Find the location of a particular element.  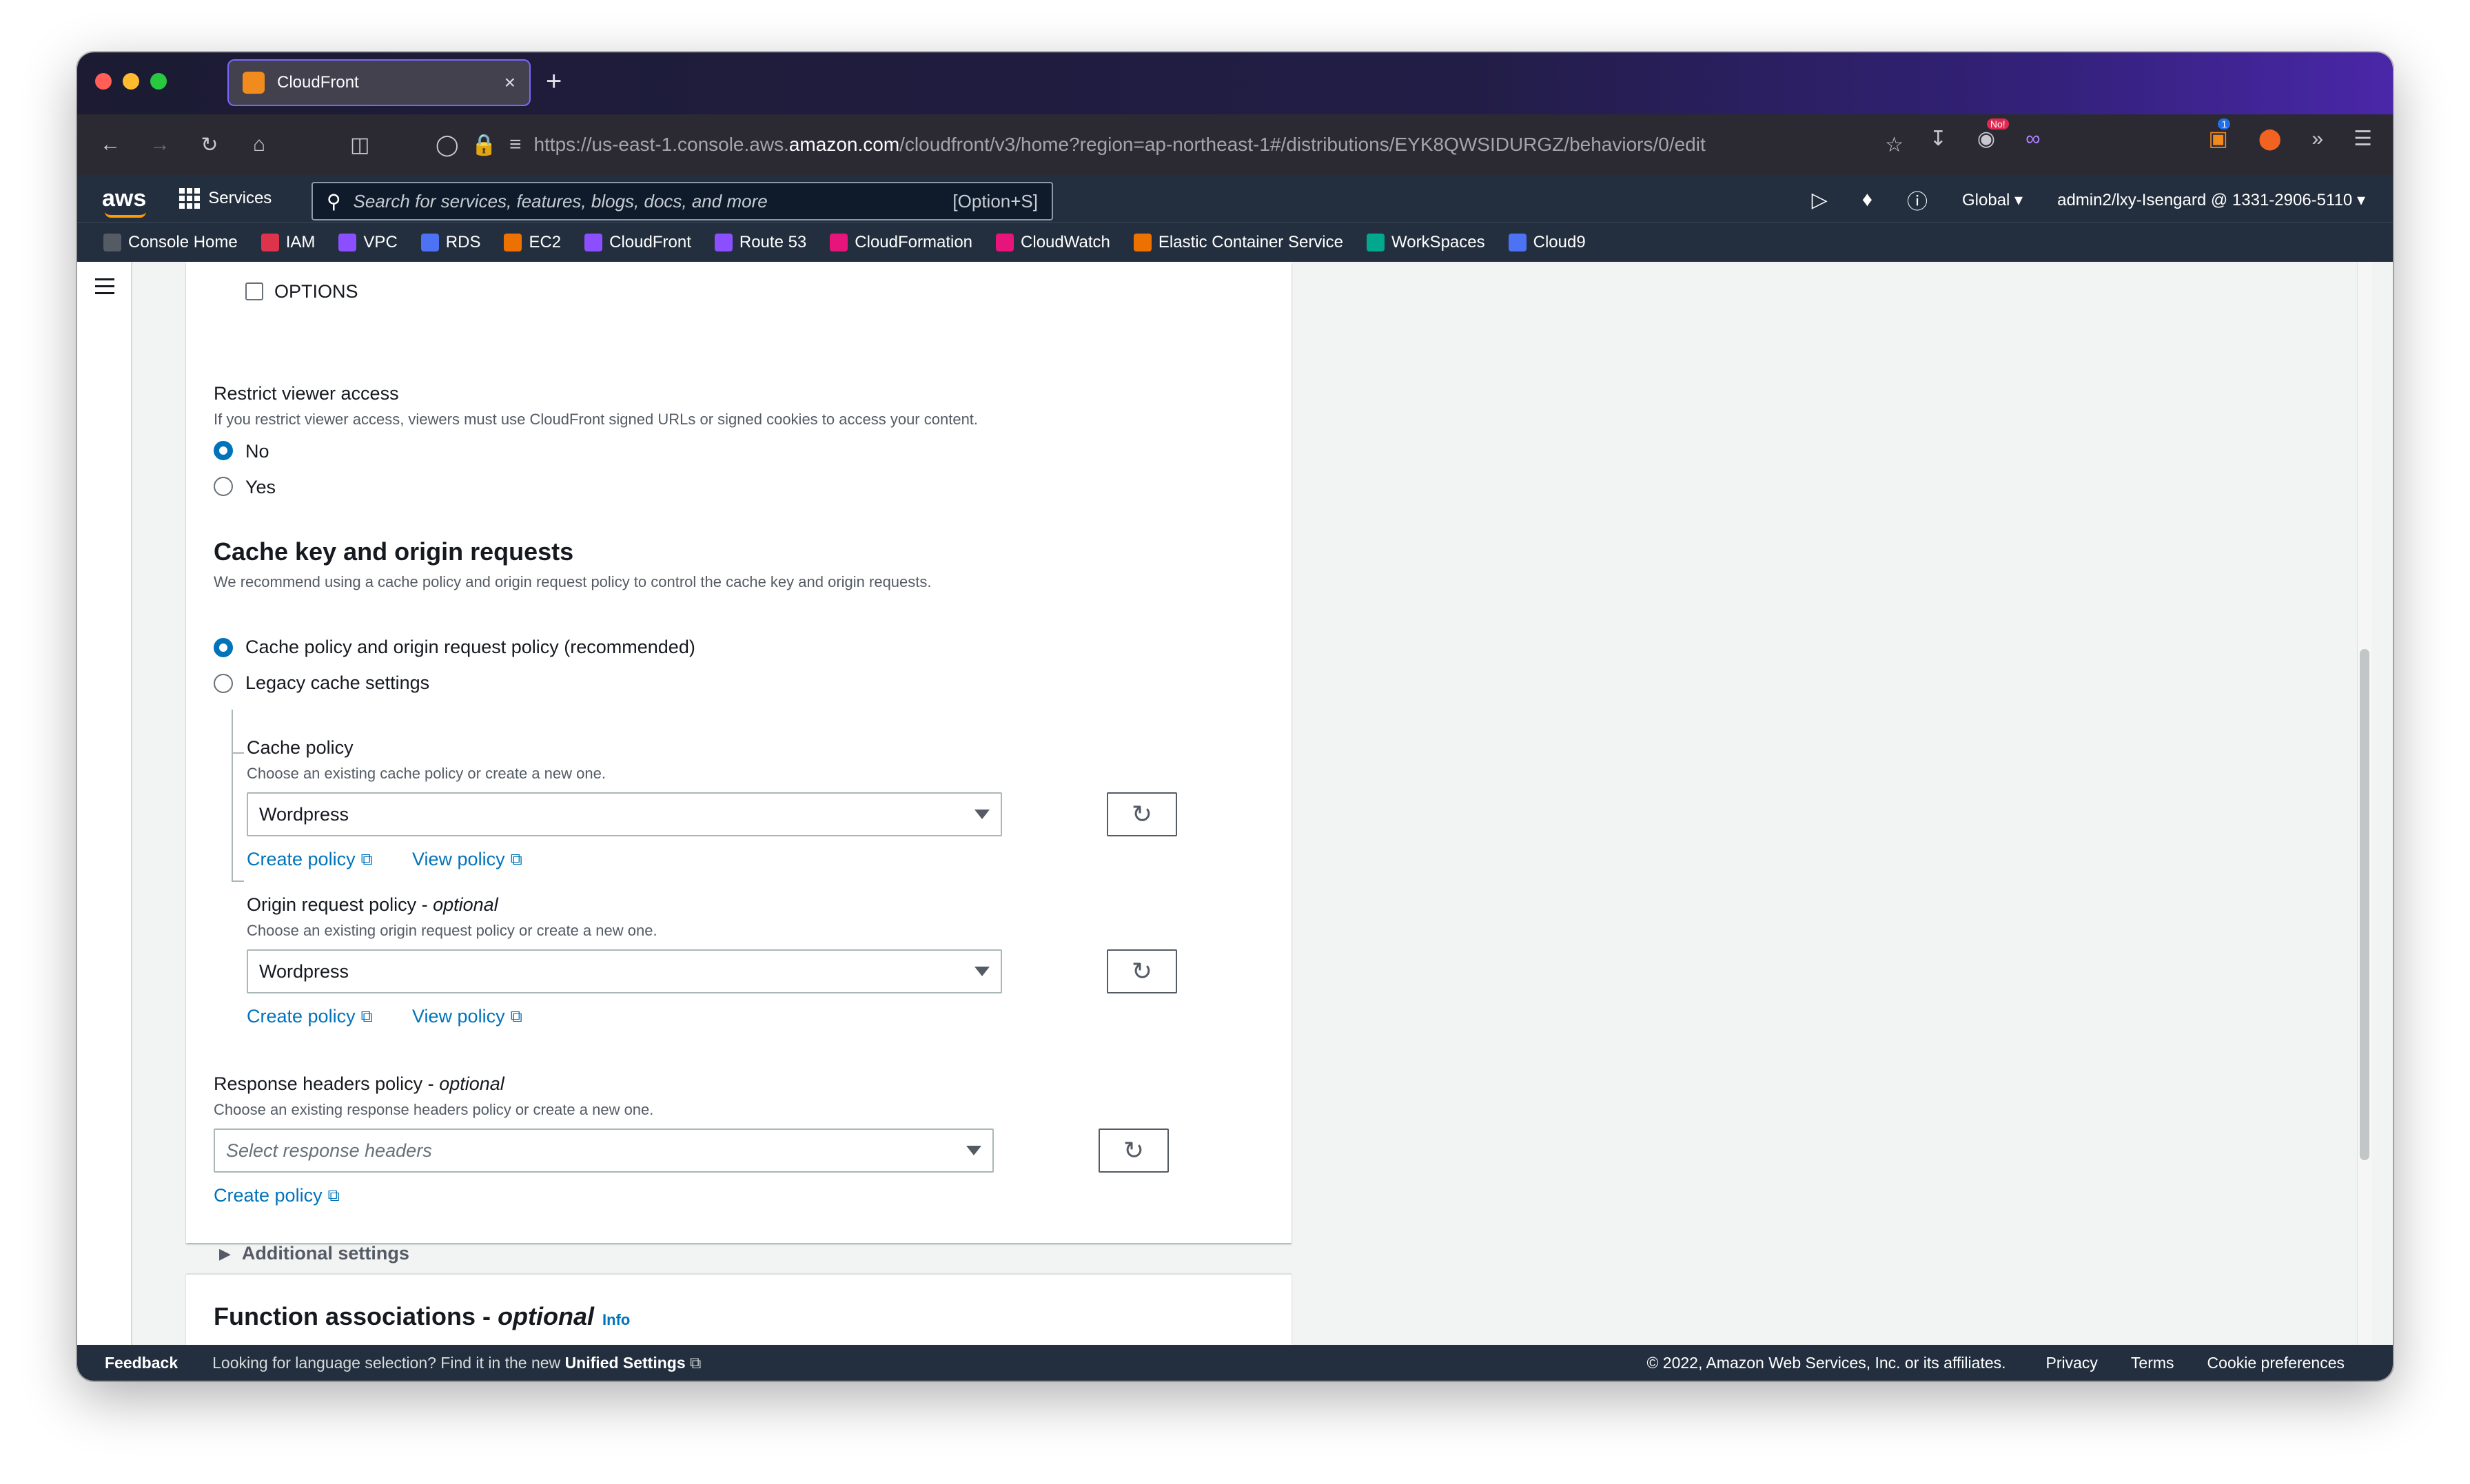

restrict-viewer-access-label: Restrict viewer access is located at coordinates (306, 393).